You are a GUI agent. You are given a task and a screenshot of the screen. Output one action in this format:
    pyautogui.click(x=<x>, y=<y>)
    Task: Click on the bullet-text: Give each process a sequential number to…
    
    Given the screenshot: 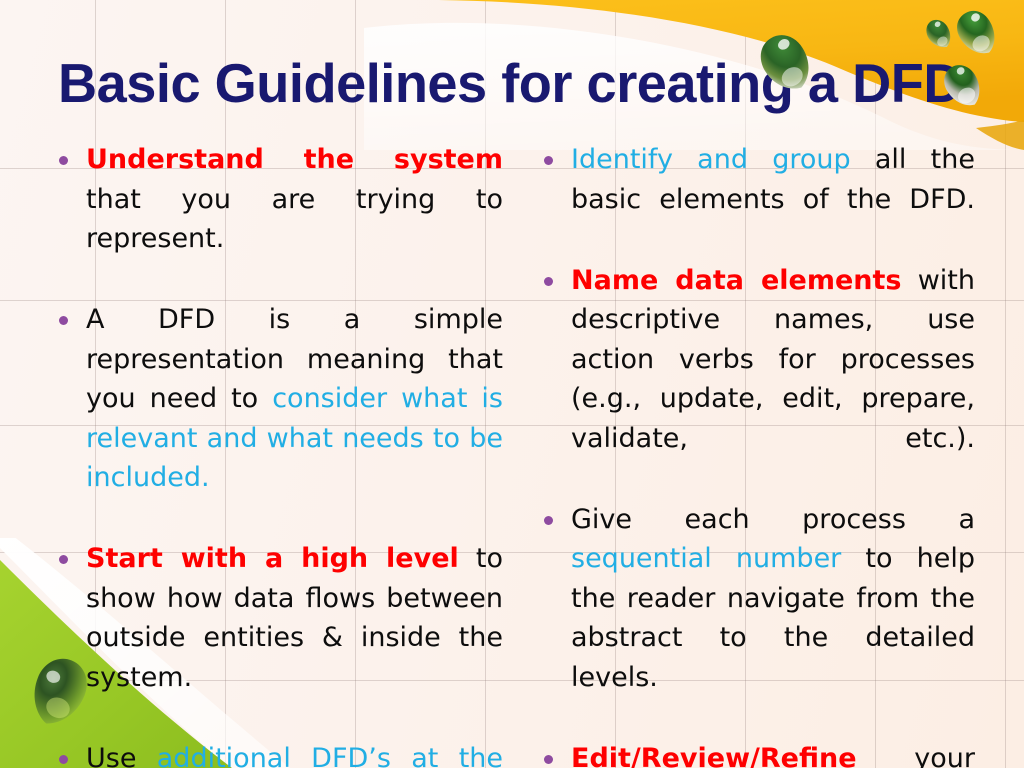 What is the action you would take?
    pyautogui.click(x=773, y=598)
    